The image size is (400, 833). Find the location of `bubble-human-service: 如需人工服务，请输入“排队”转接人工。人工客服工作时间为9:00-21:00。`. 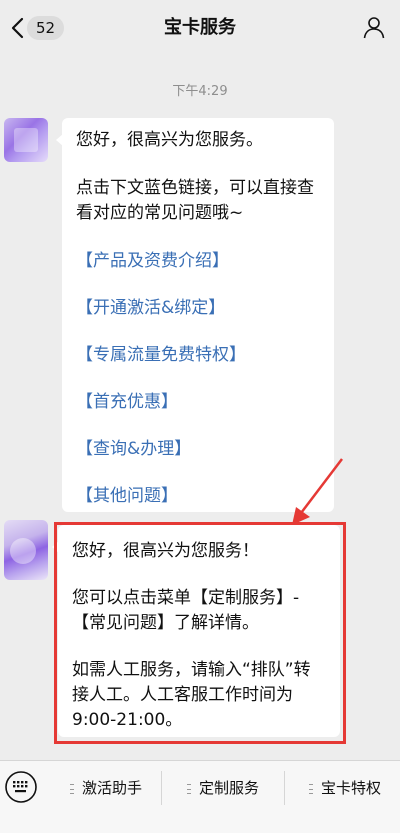

bubble-human-service: 如需人工服务，请输入“排队”转接人工。人工客服工作时间为9:00-21:00。 is located at coordinates (191, 695).